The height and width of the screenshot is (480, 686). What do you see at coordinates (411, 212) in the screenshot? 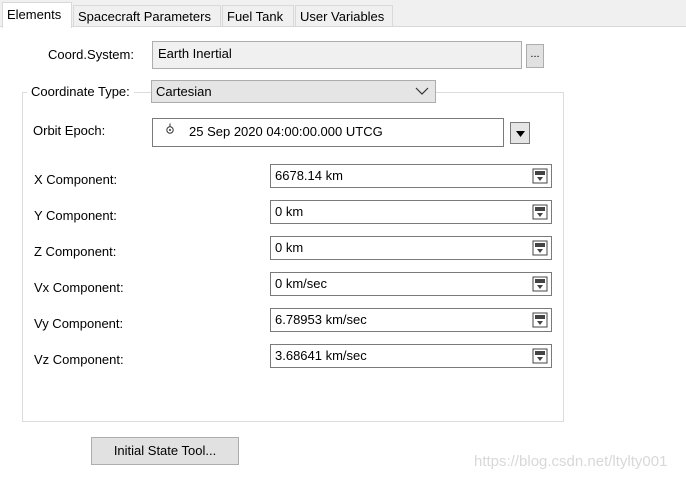
I see `y-component-field: 0 km` at bounding box center [411, 212].